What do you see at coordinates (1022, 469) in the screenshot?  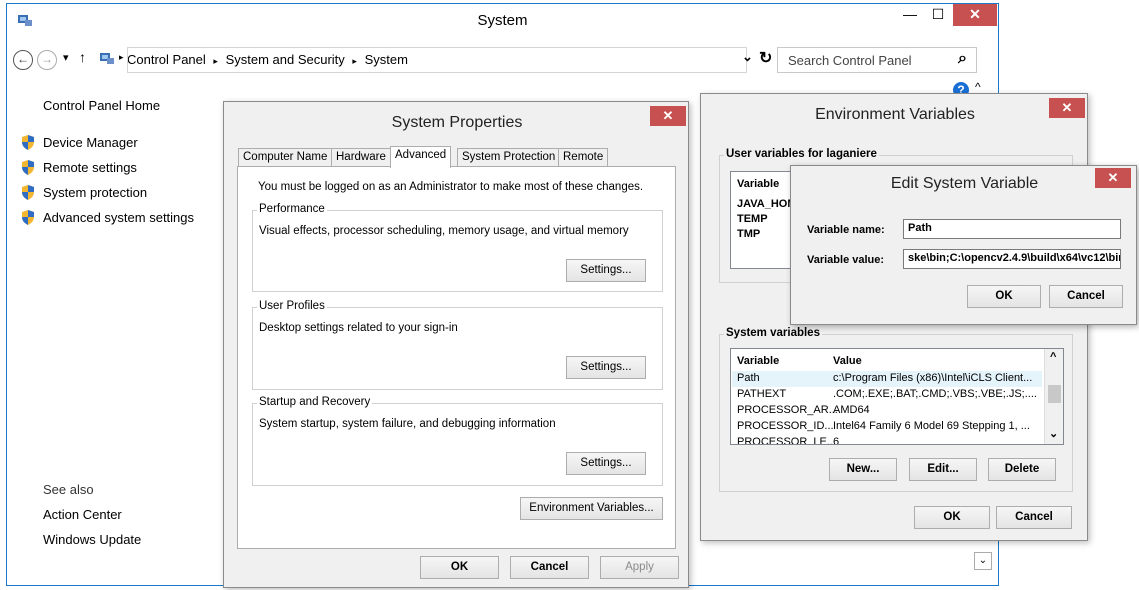 I see `delete-variable-button: Delete` at bounding box center [1022, 469].